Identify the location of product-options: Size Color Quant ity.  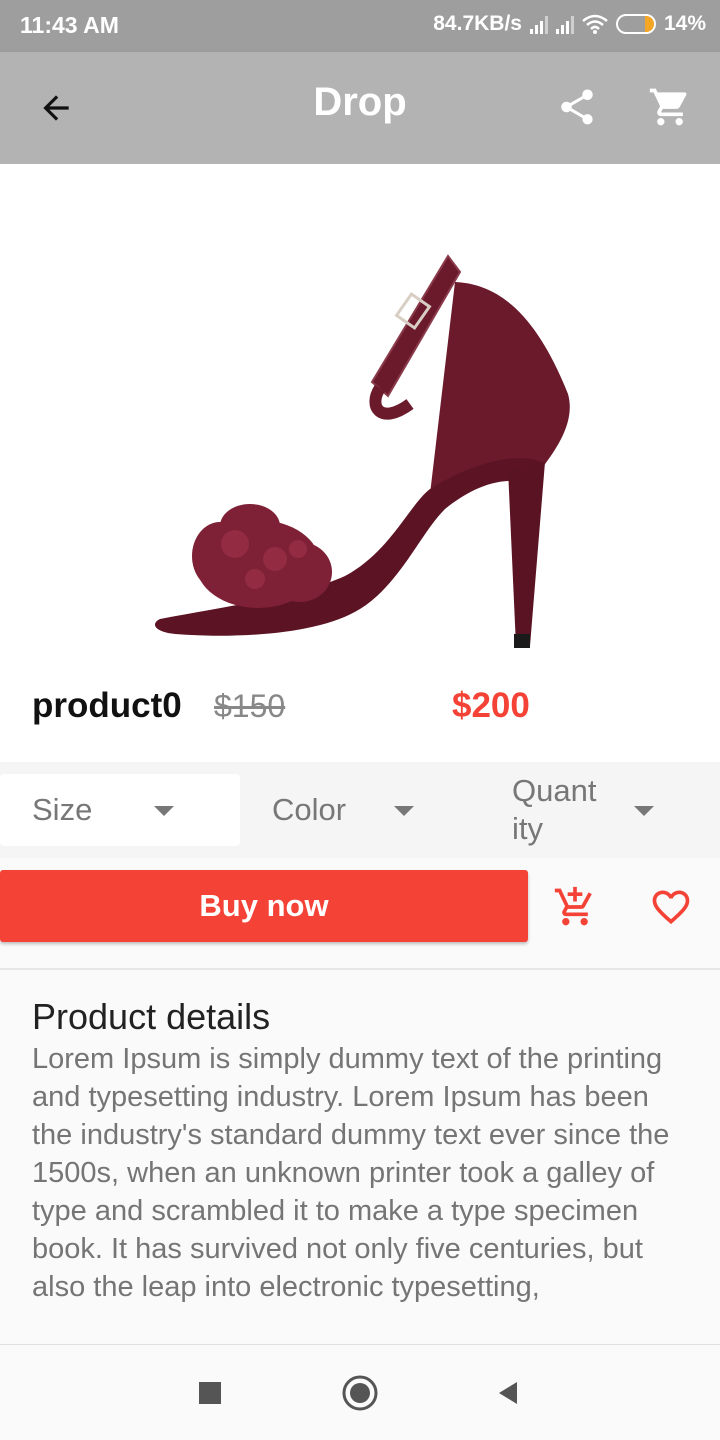
(360, 810).